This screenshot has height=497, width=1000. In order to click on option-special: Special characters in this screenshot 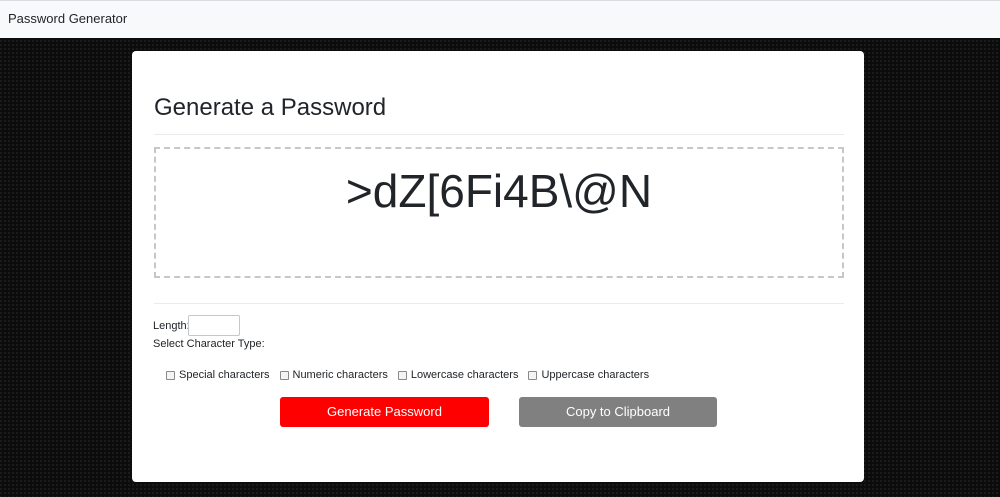, I will do `click(218, 375)`.